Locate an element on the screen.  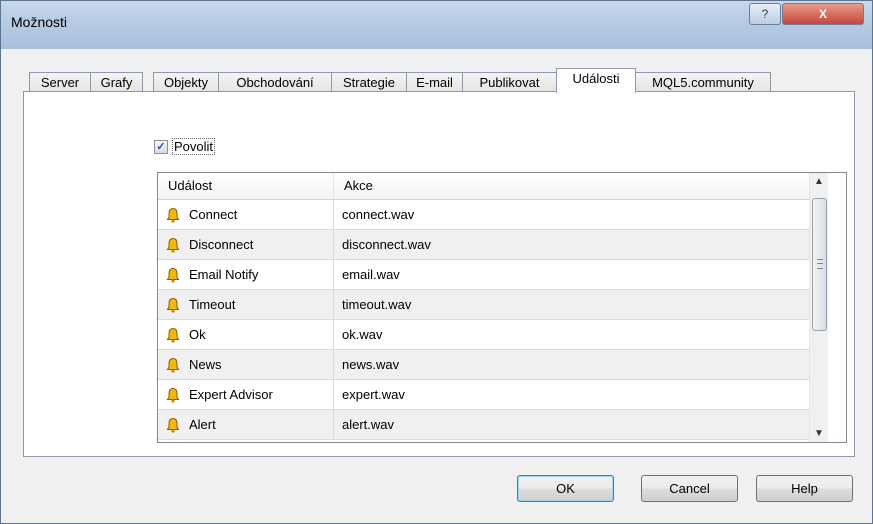
tab-email: E-mail is located at coordinates (434, 82).